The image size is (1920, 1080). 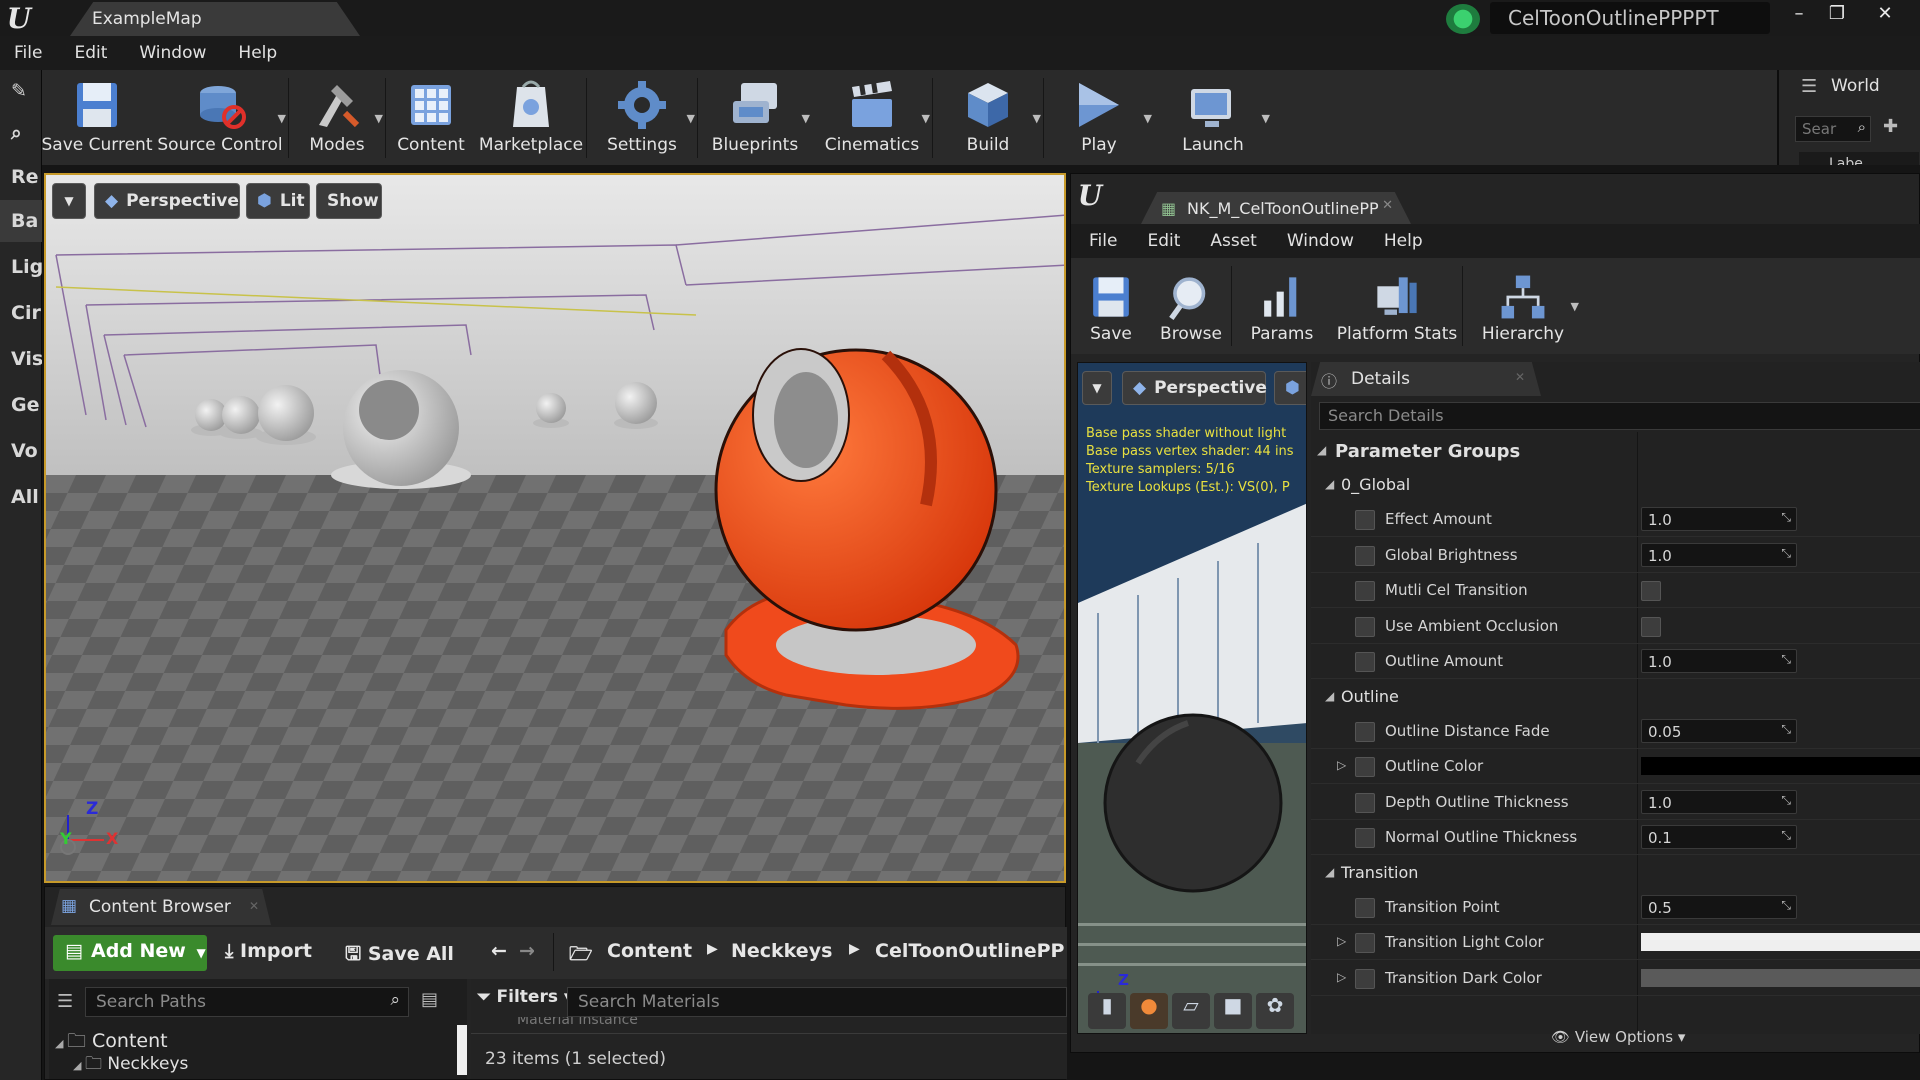 I want to click on content-button: Content, so click(x=431, y=117).